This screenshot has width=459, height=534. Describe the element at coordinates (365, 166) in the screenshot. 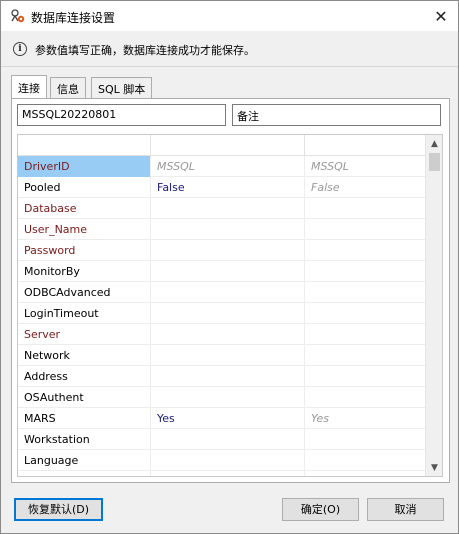

I see `param-default-cell: MSSQL` at that location.